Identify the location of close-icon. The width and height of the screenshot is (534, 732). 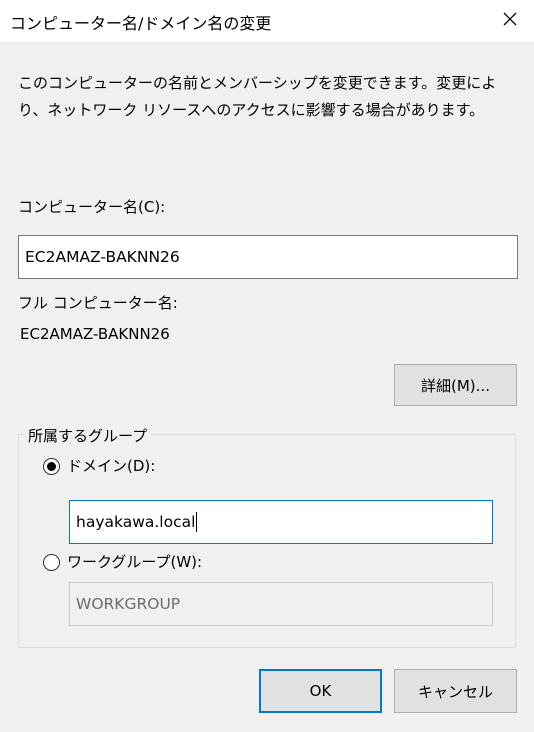
(510, 19).